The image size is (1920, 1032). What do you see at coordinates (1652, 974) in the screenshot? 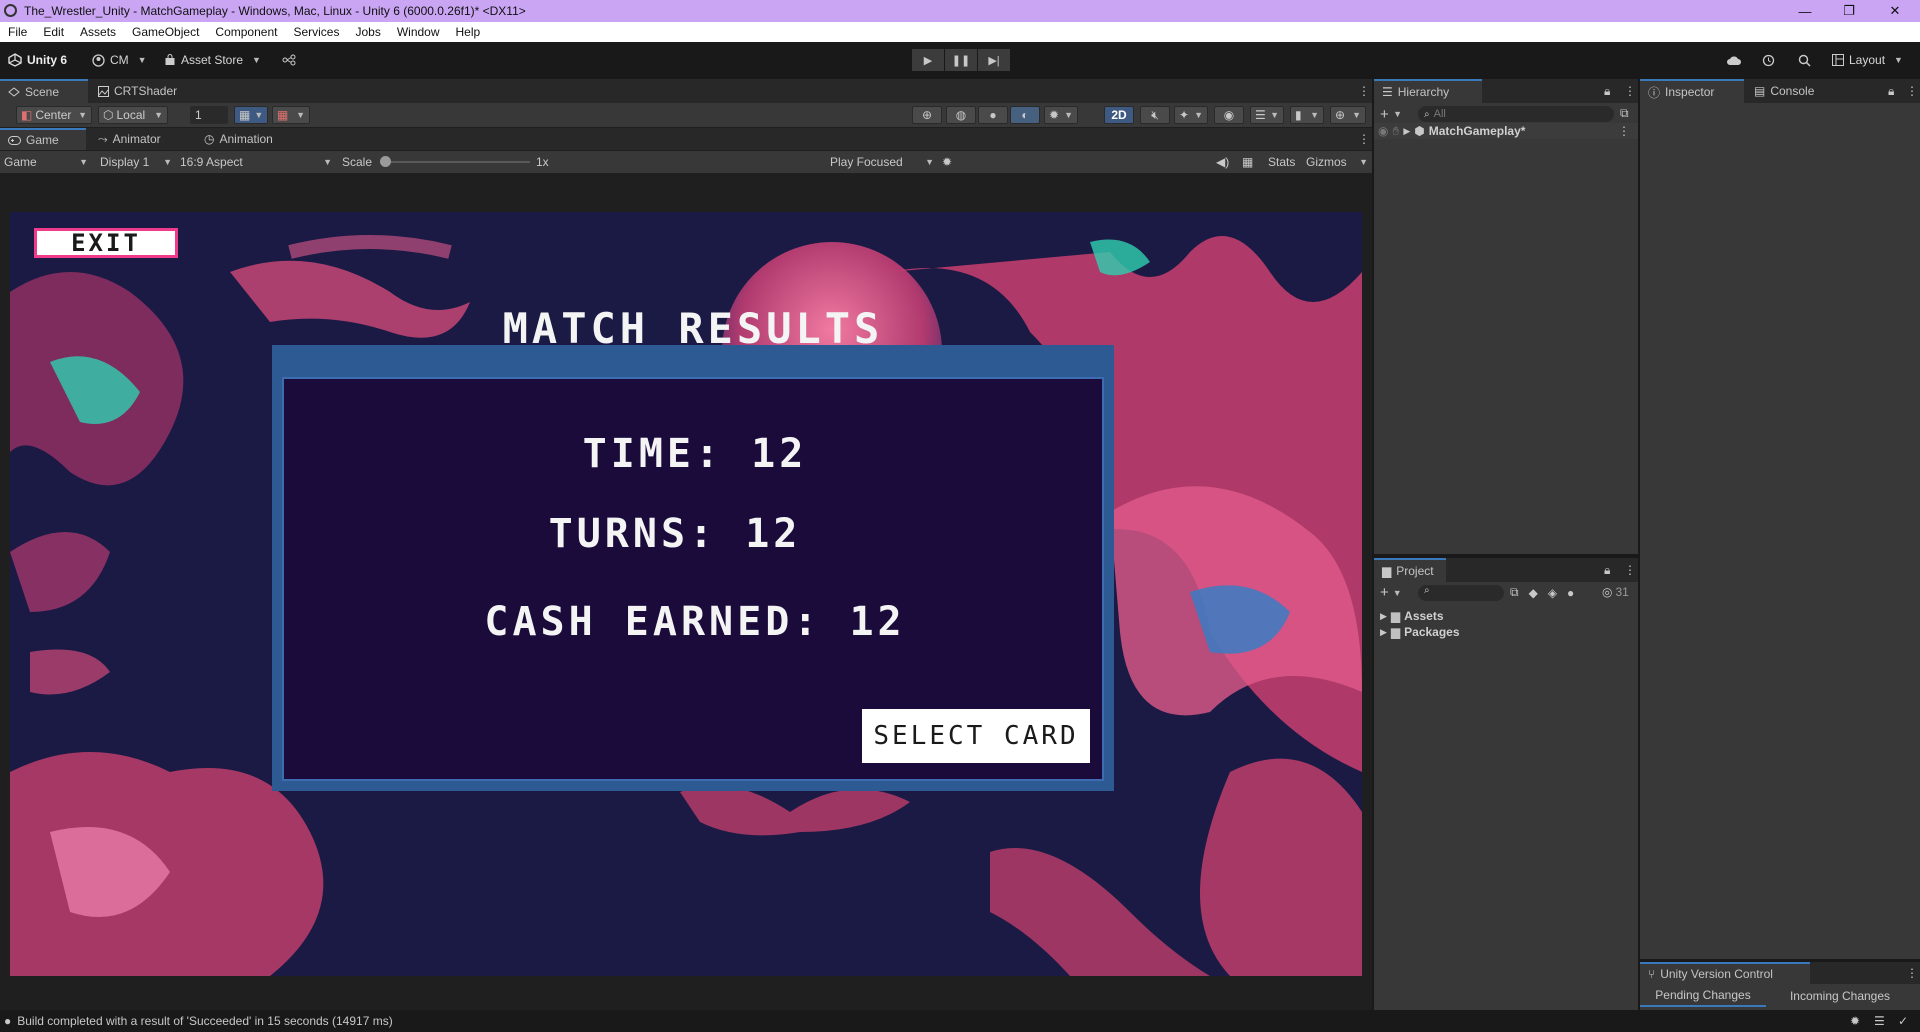
I see `branch-icon: ⑂` at bounding box center [1652, 974].